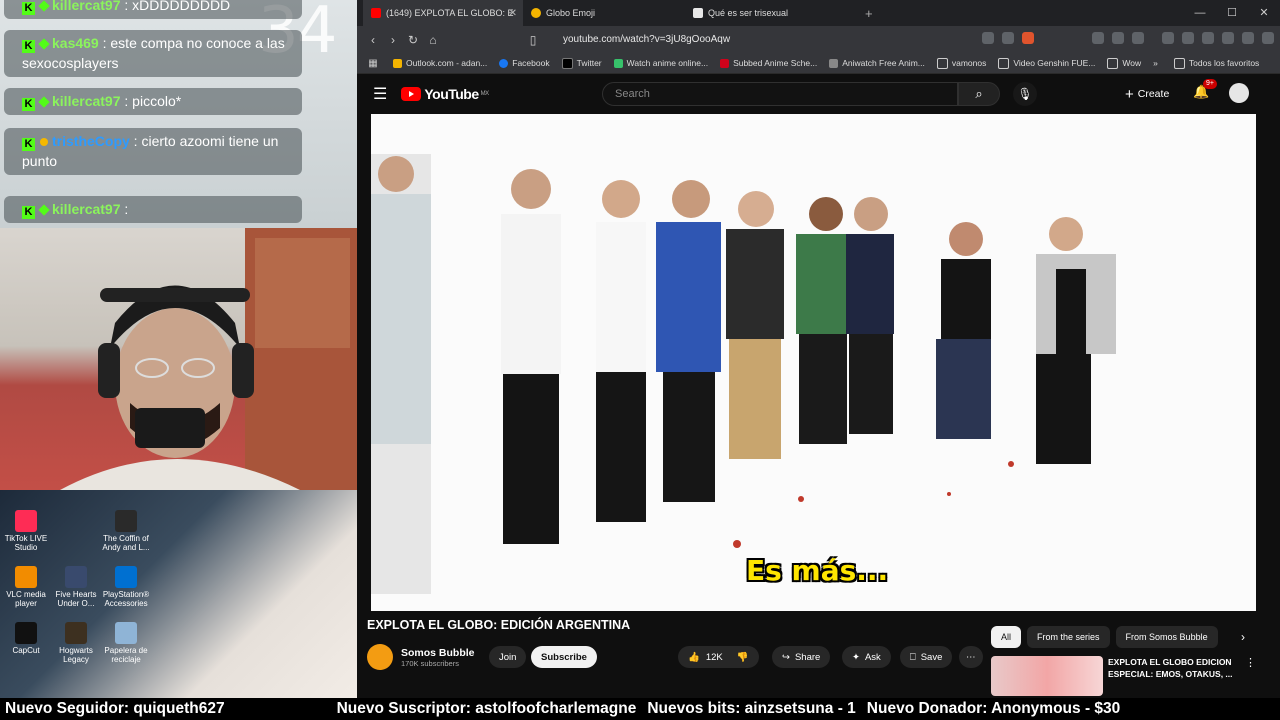 Image resolution: width=1280 pixels, height=720 pixels. I want to click on chat-message: Kkillercat97 : piccolo*, so click(153, 101).